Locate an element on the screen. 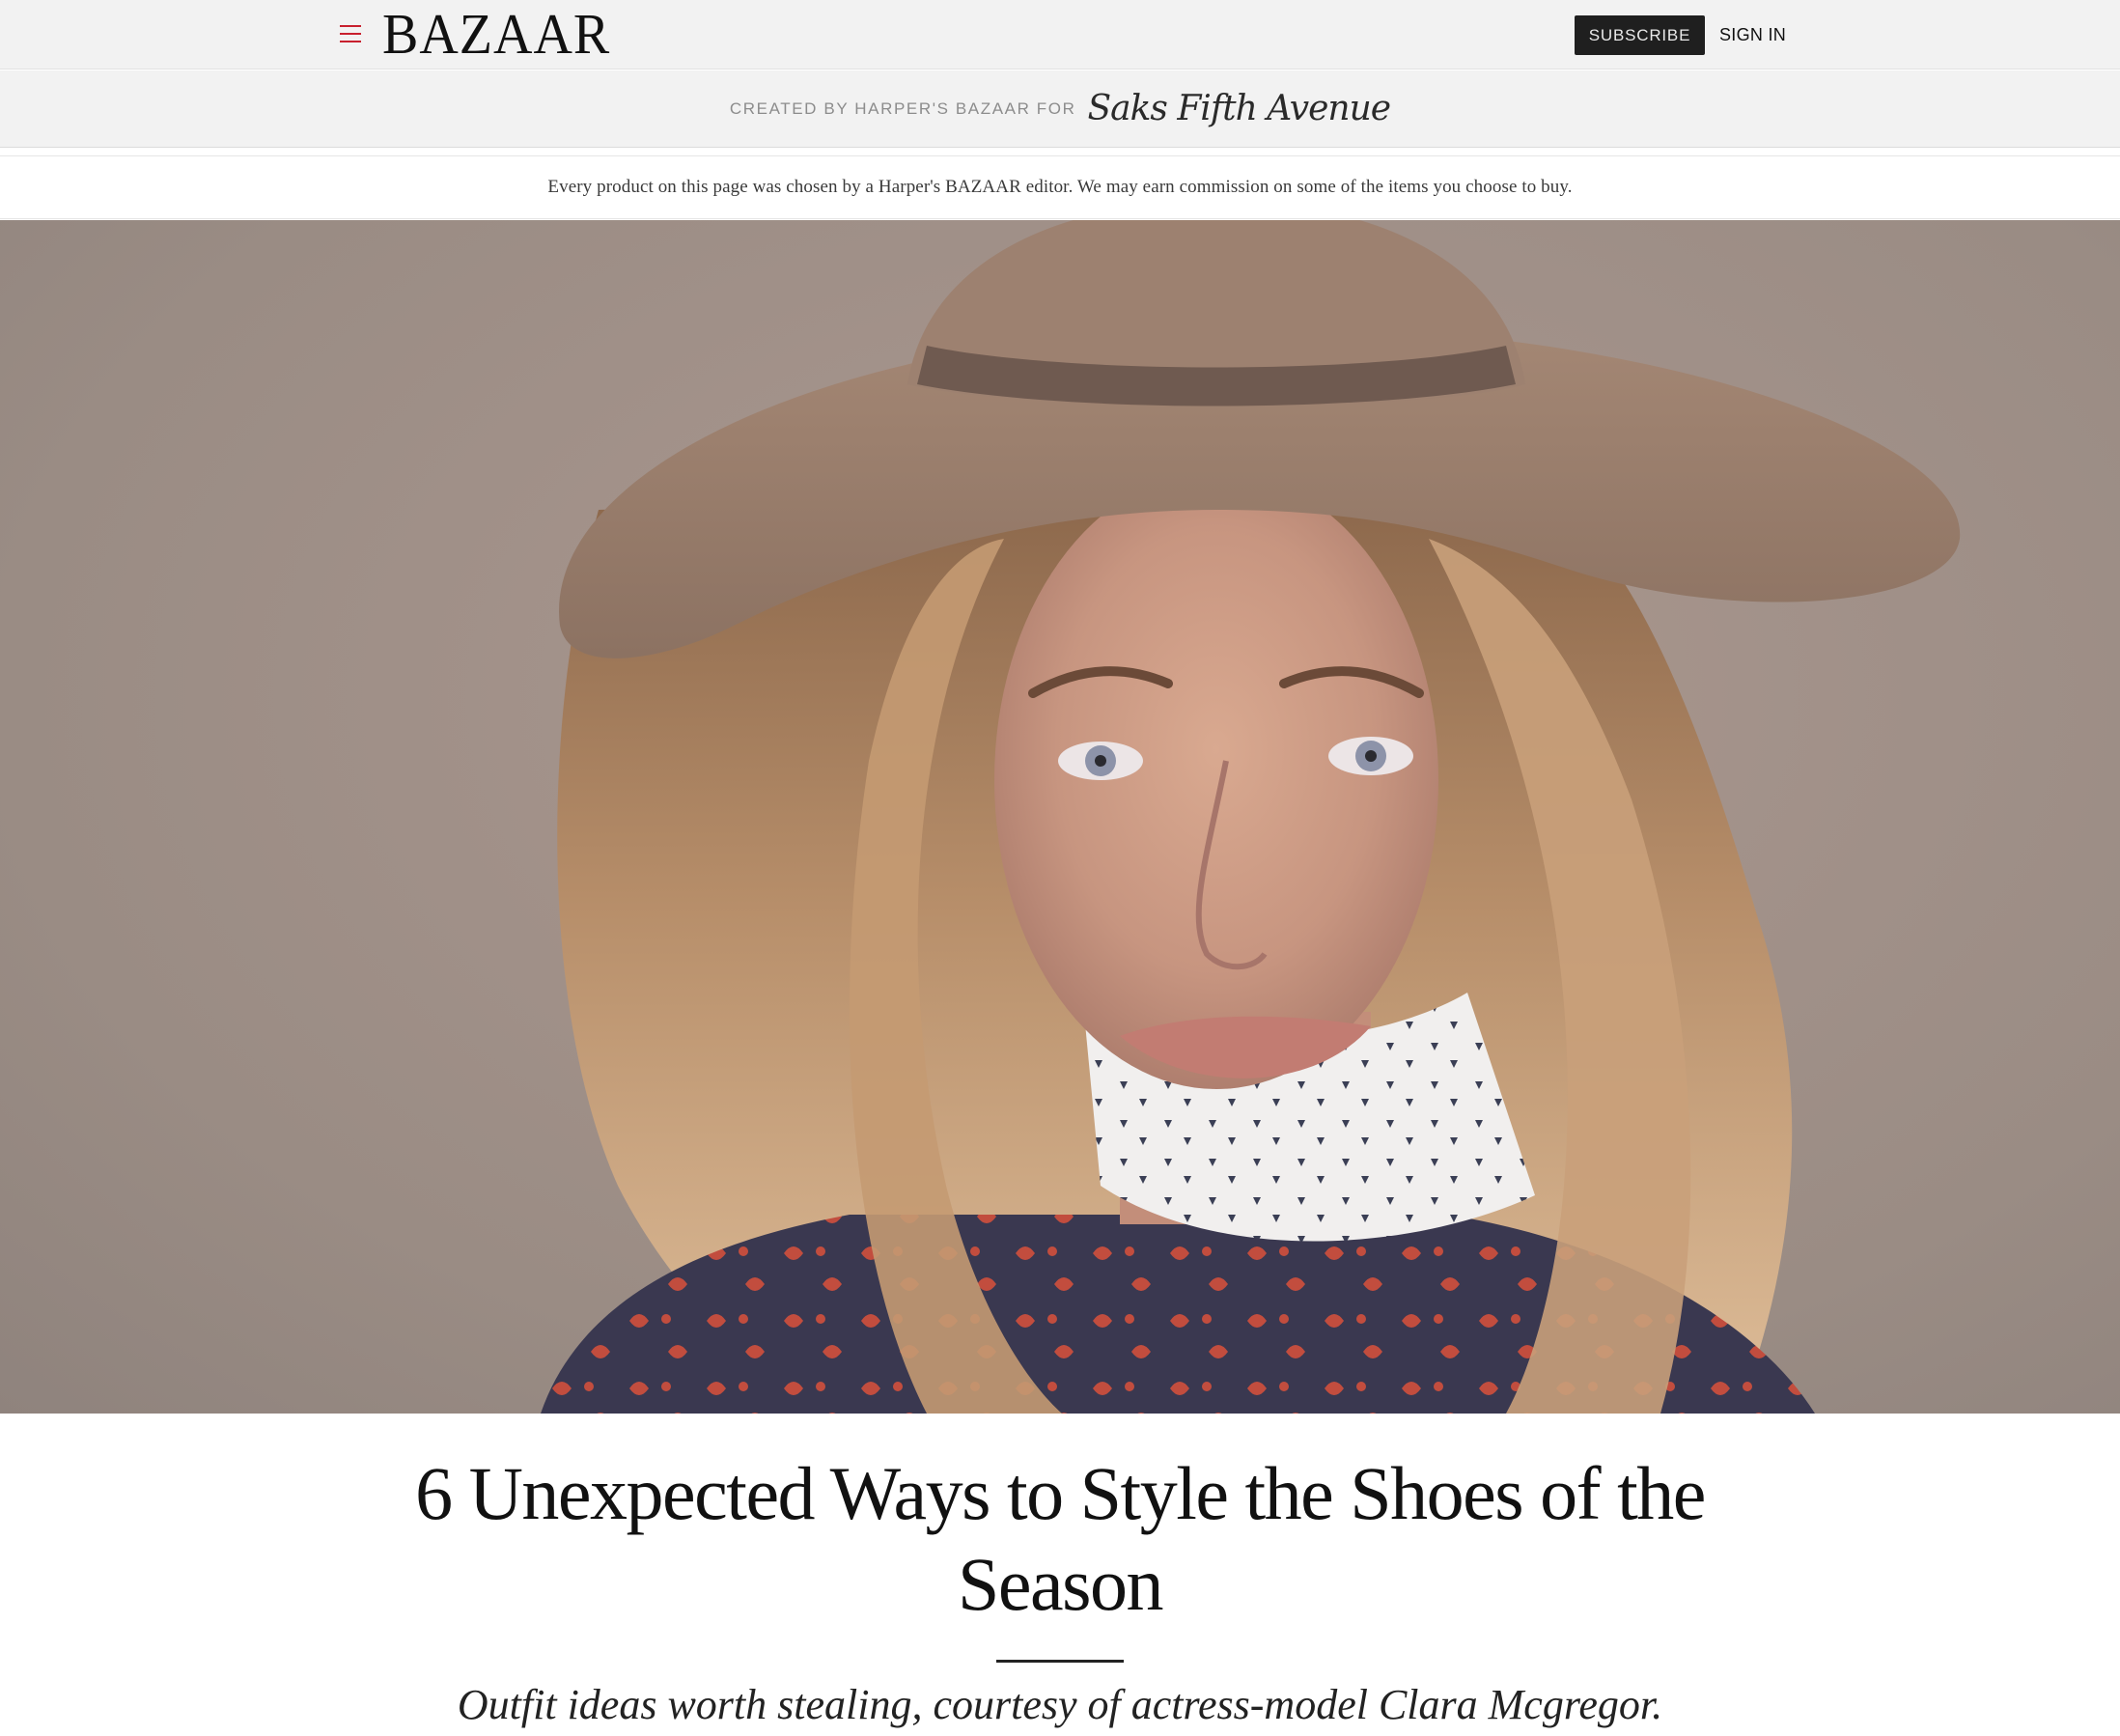 This screenshot has width=2120, height=1736. top-navigation-bar: BAZAAR SUBSCRIBE SIGN IN is located at coordinates (1060, 35).